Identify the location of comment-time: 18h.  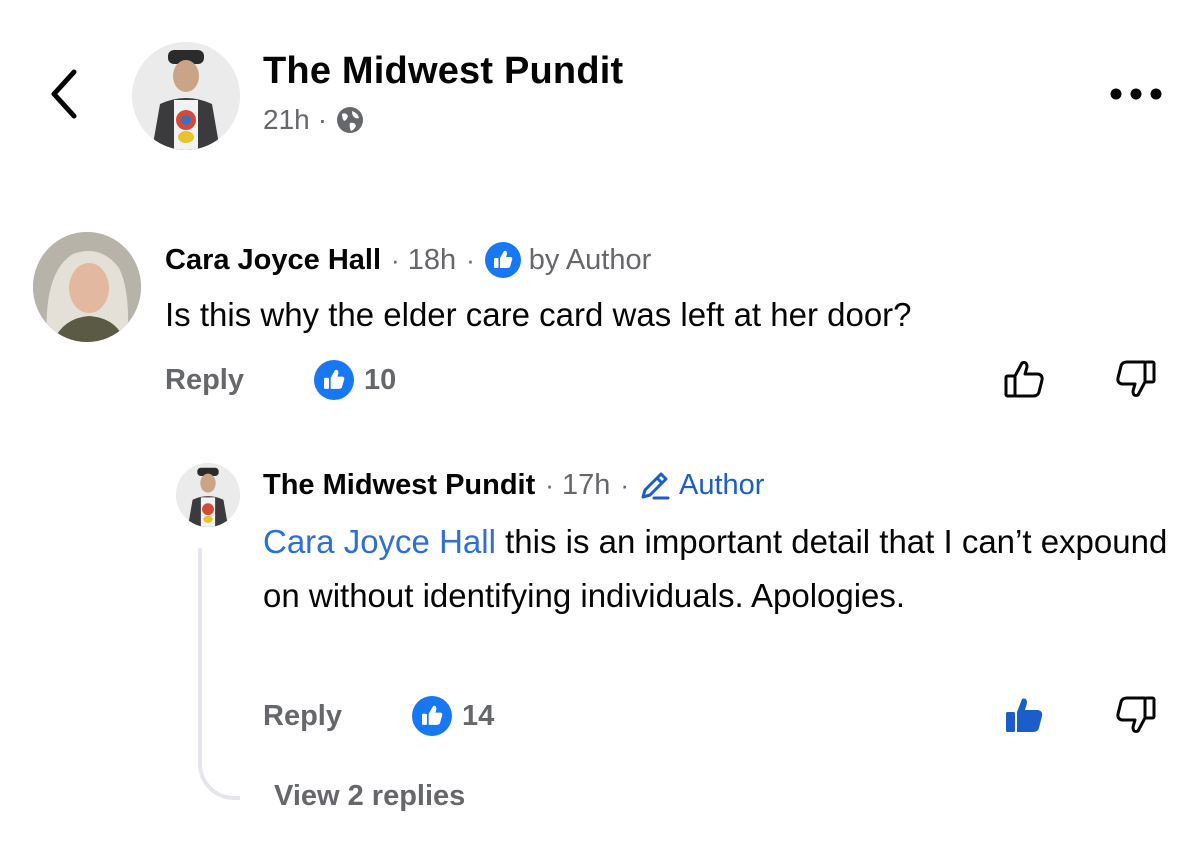
(432, 260).